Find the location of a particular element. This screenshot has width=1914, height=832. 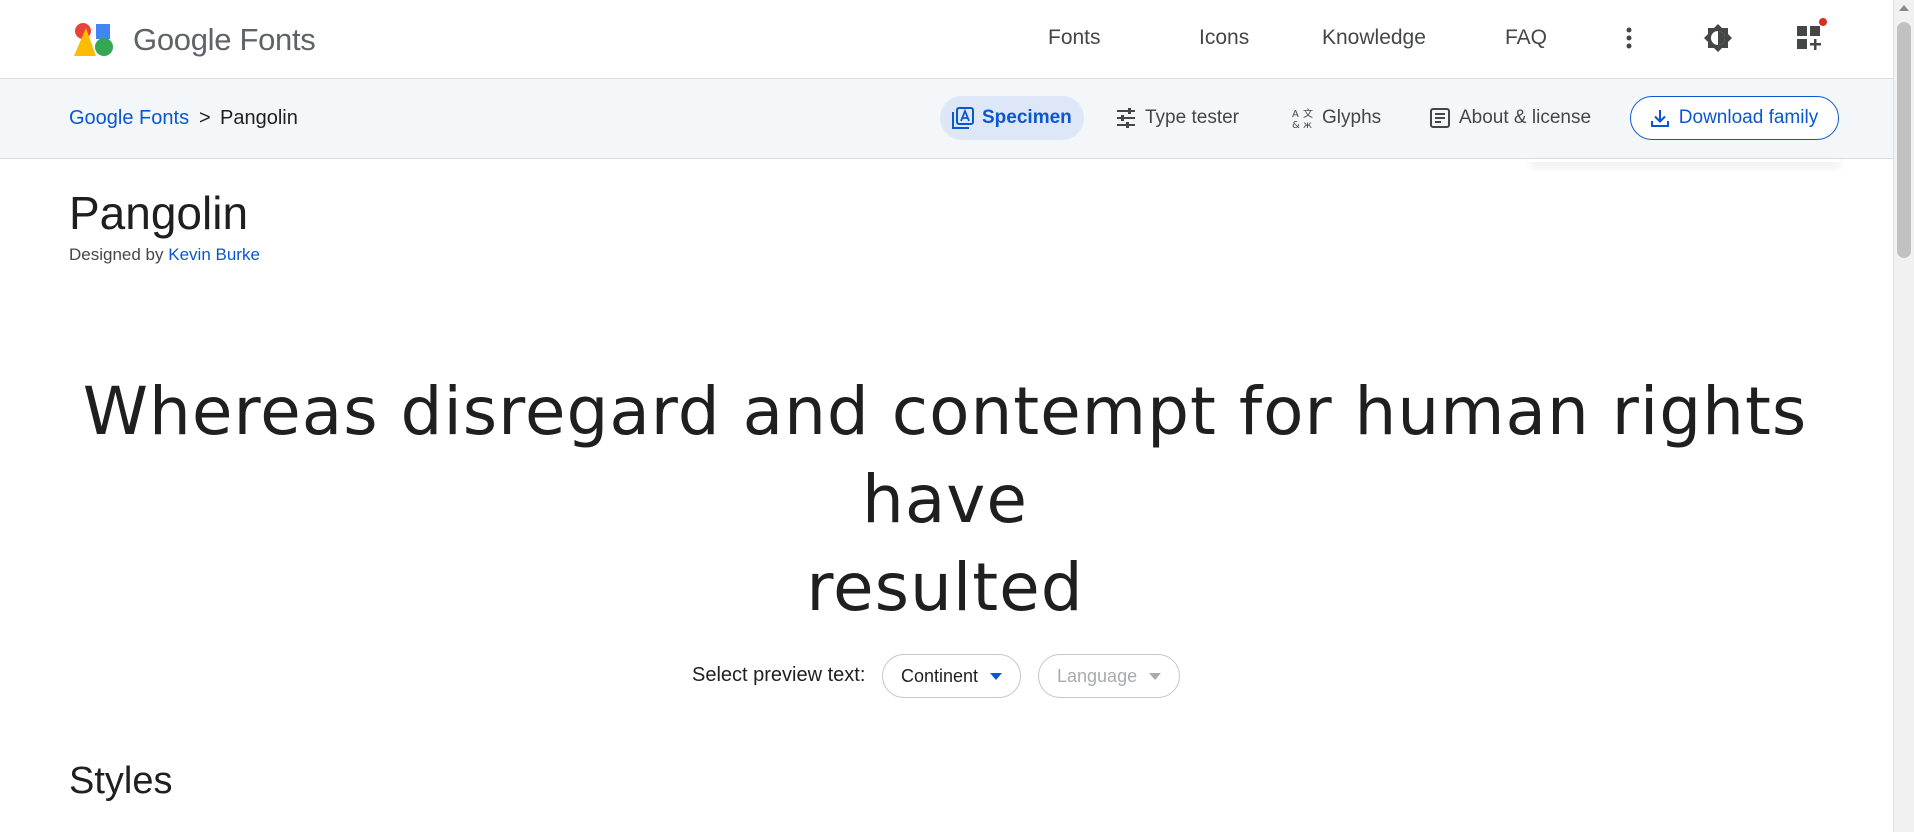

continent-dropdown: Continent is located at coordinates (952, 676).